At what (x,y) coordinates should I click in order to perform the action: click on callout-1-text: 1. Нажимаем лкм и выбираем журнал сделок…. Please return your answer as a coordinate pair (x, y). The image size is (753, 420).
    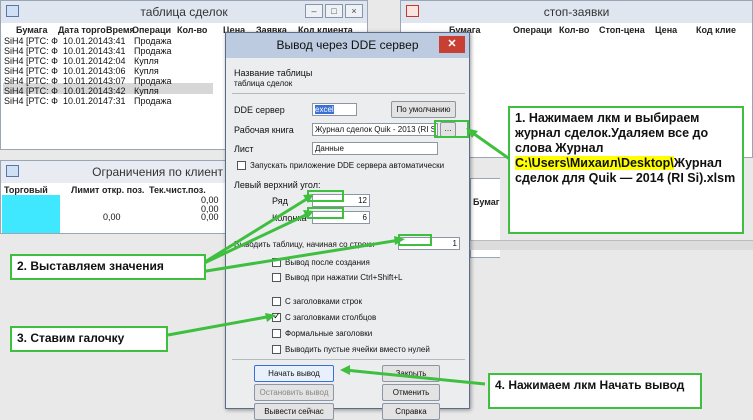
    Looking at the image, I should click on (612, 133).